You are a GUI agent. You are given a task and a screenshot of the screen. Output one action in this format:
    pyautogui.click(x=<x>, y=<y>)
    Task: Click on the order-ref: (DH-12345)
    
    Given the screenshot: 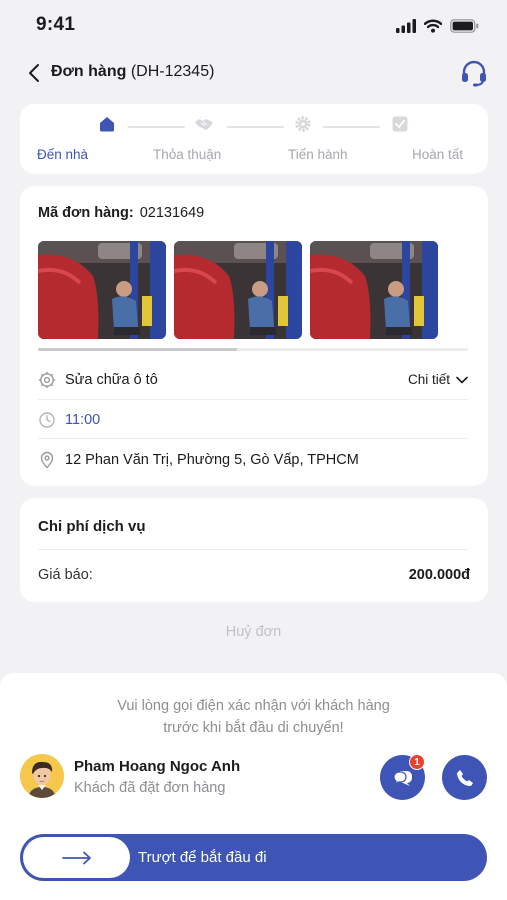 What is the action you would take?
    pyautogui.click(x=172, y=71)
    